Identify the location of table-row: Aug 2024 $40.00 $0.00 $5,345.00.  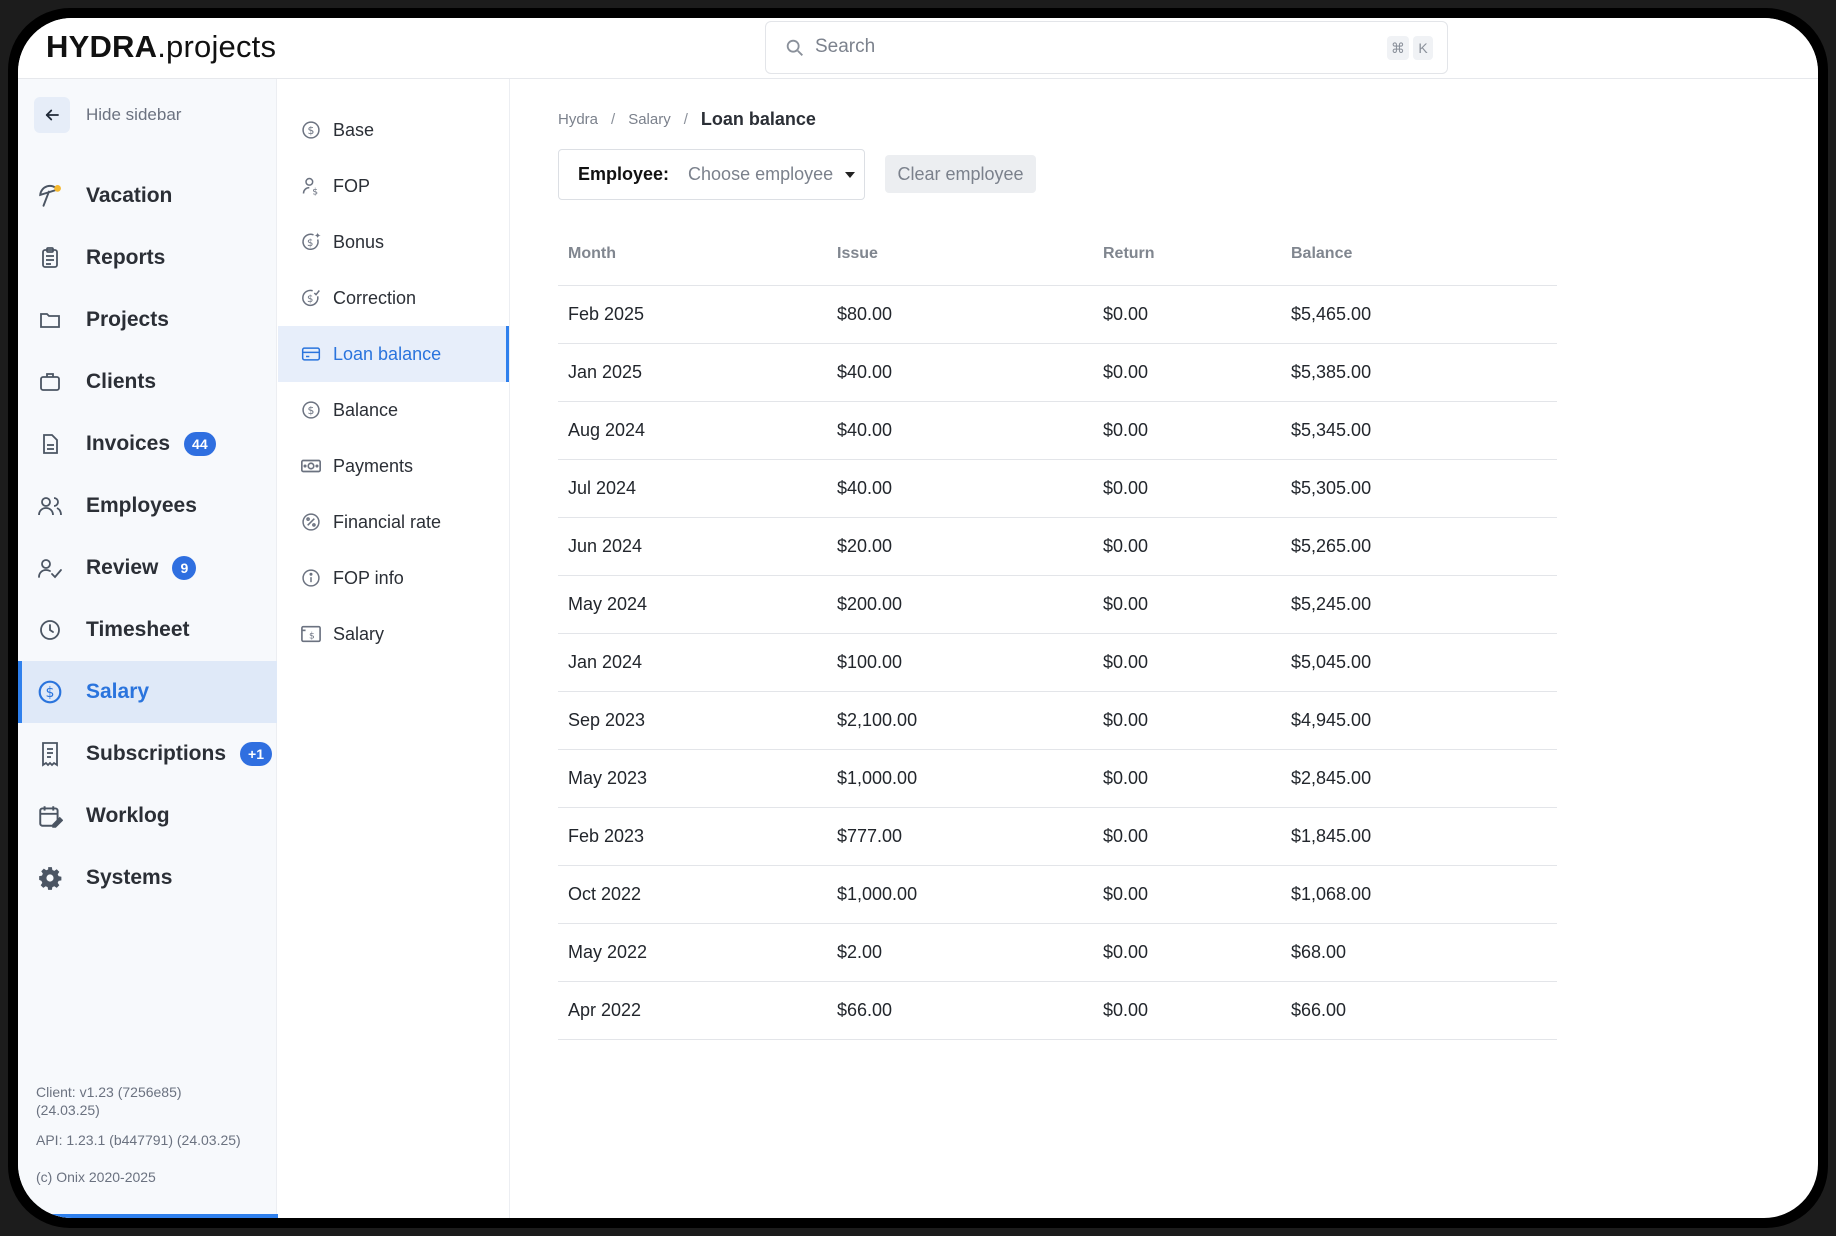
(1057, 430).